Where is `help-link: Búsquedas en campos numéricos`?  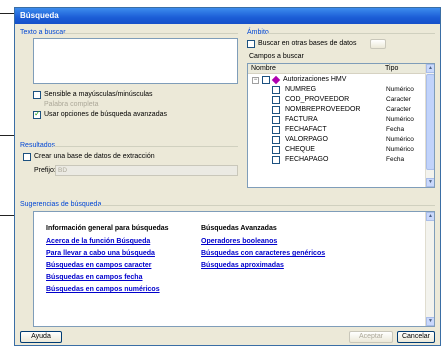 help-link: Búsquedas en campos numéricos is located at coordinates (103, 289).